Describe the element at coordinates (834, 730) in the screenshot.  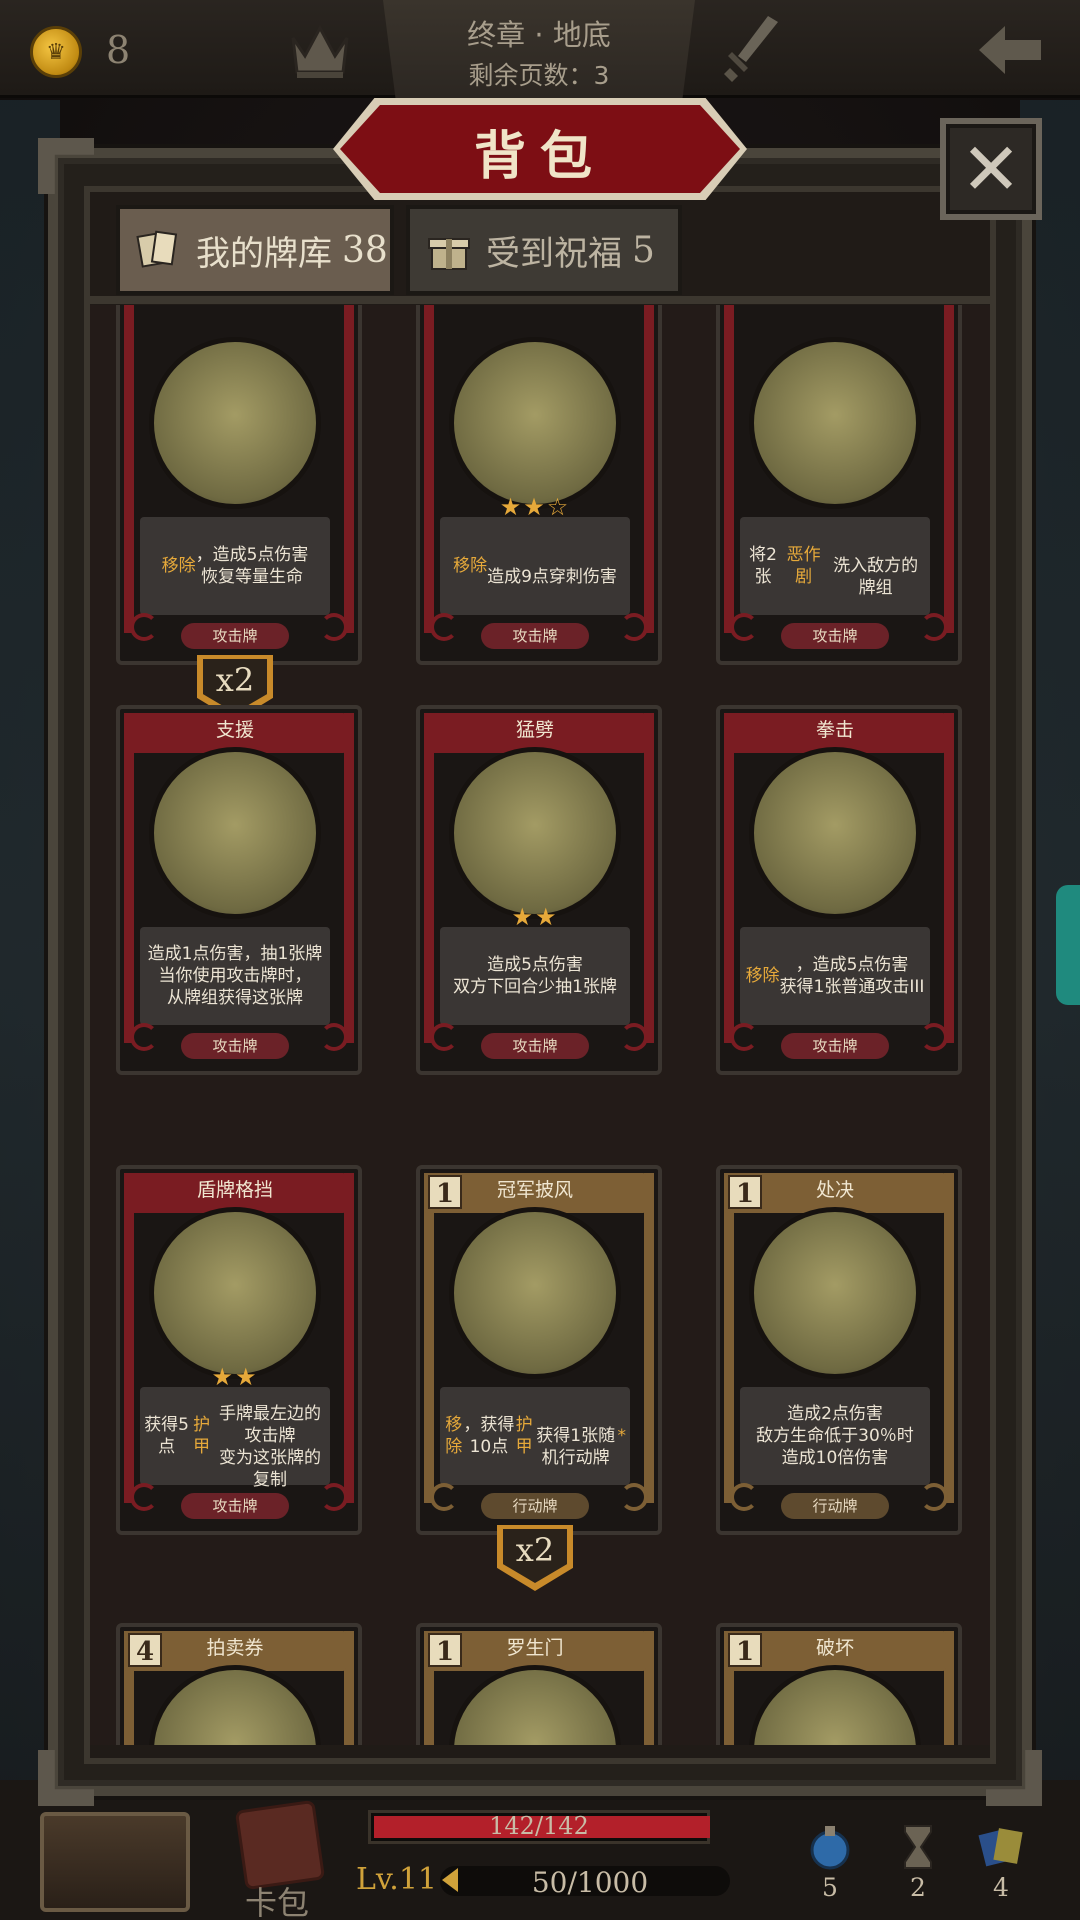
I see `card-name: 拳击` at that location.